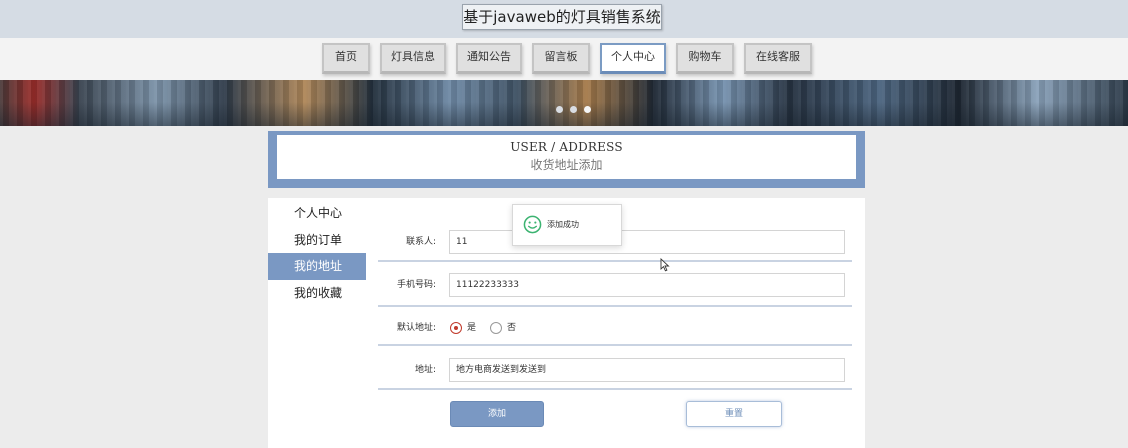 The height and width of the screenshot is (448, 1128). Describe the element at coordinates (512, 328) in the screenshot. I see `radio-default-no-label: 否` at that location.